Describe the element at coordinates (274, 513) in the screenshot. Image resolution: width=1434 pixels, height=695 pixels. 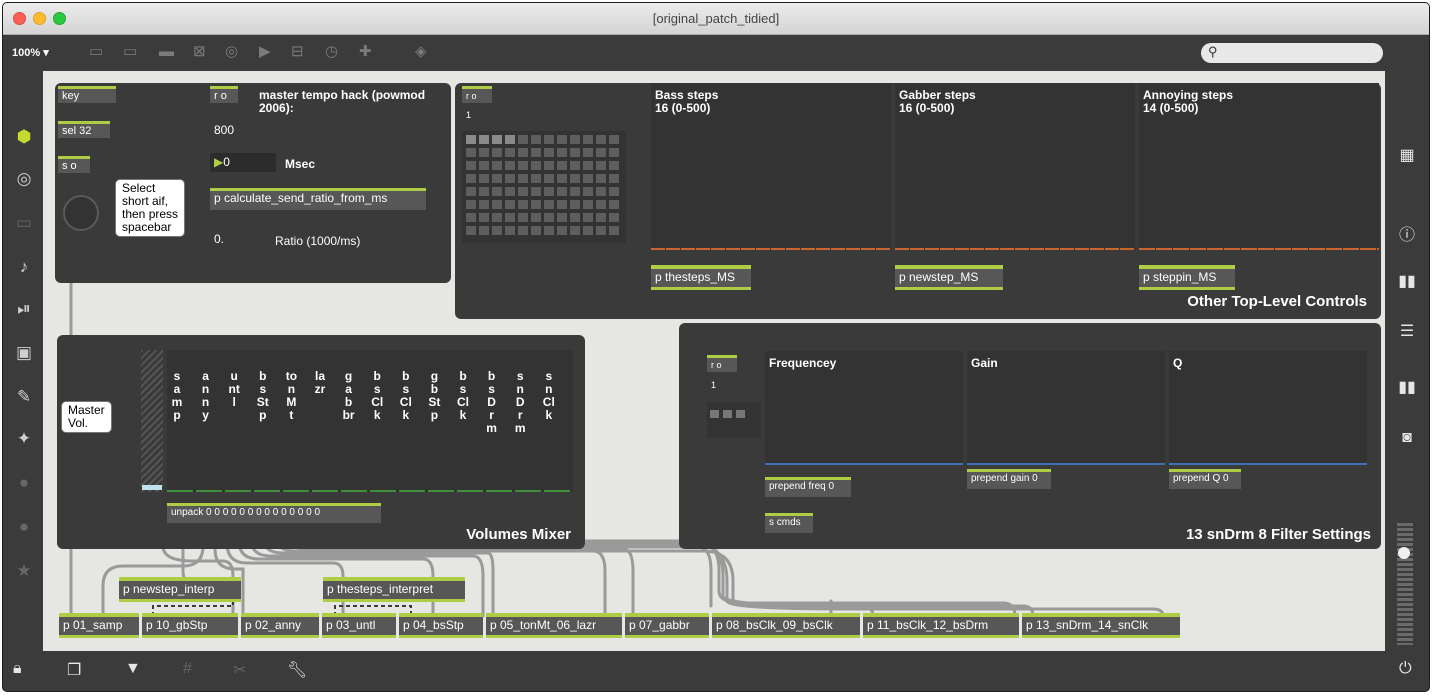
I see `unpack-object: unpack 0 0 0 0 0 0 0 0 0 0 0 0 0 0` at that location.